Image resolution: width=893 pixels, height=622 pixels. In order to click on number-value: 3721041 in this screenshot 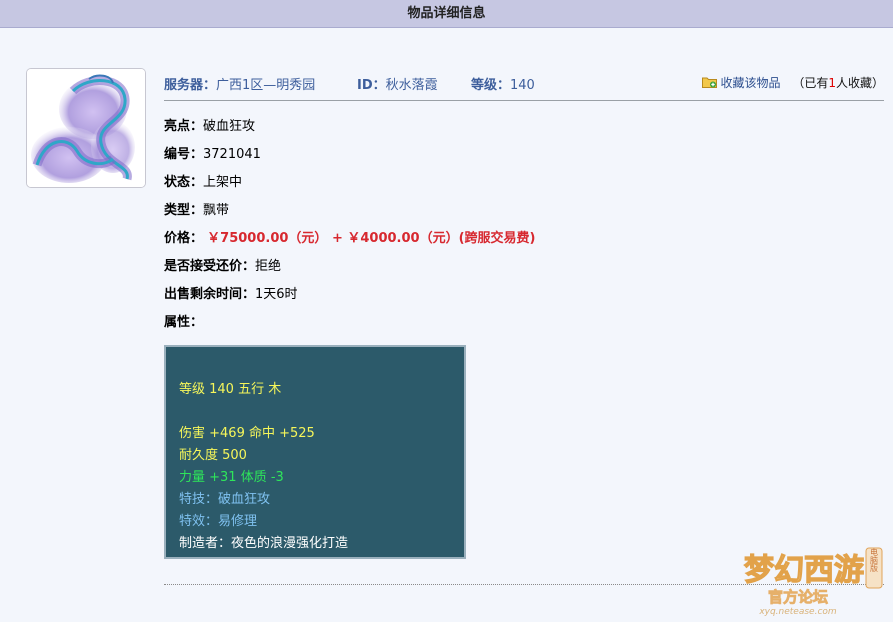, I will do `click(232, 154)`.